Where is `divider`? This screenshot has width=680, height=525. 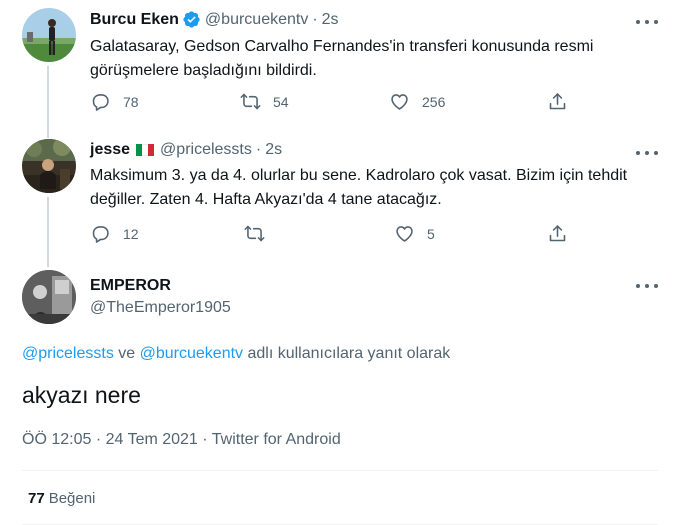 divider is located at coordinates (340, 470).